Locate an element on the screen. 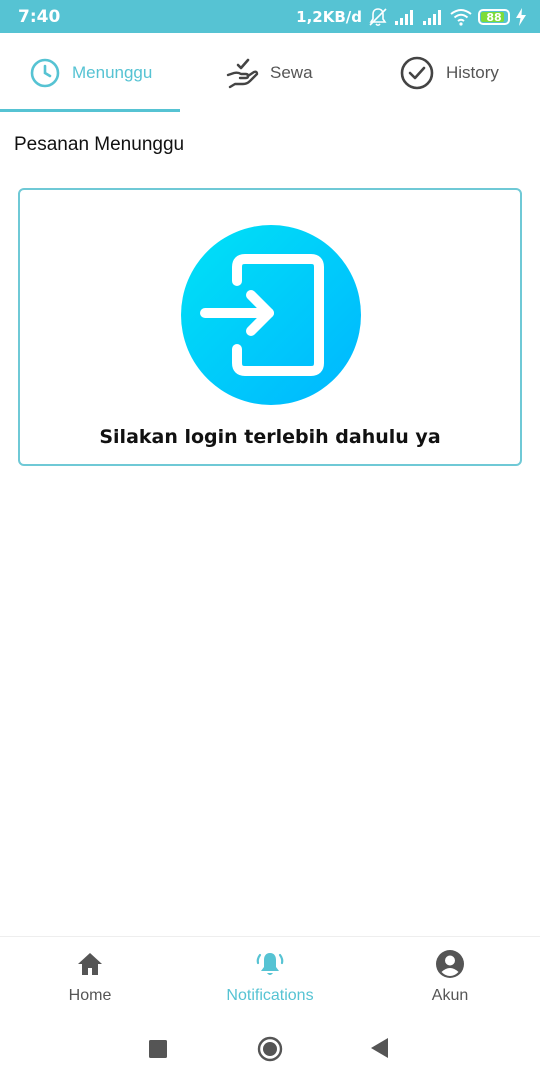 Image resolution: width=540 pixels, height=1080 pixels. home-circle-icon is located at coordinates (270, 1049).